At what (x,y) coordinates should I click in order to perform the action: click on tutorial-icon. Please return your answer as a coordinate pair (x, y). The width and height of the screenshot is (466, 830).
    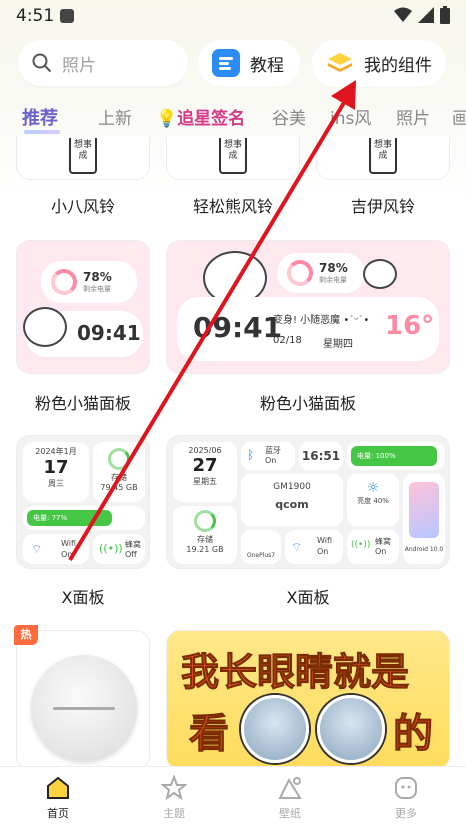
    Looking at the image, I should click on (226, 63).